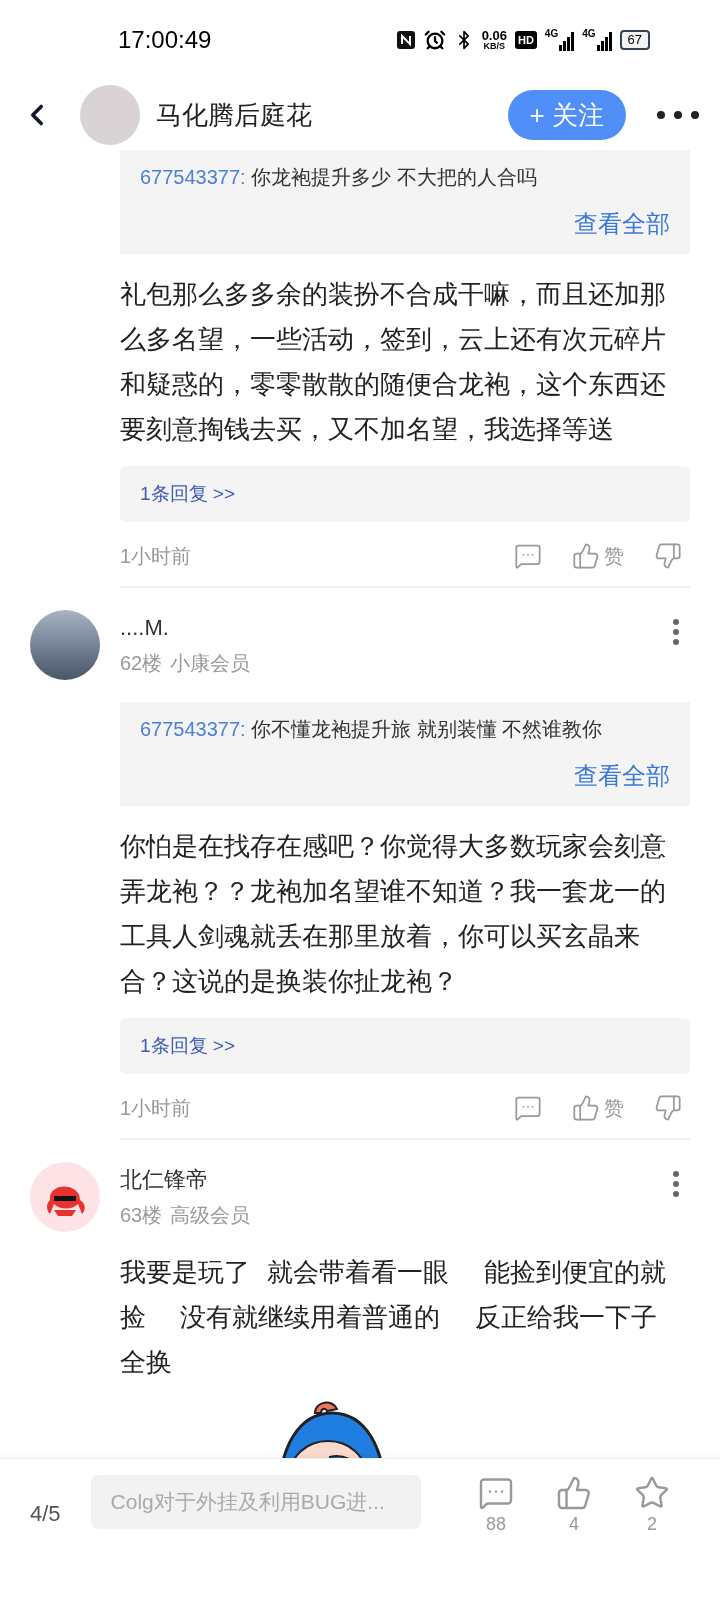 The width and height of the screenshot is (720, 1608). I want to click on battery-icon: 67, so click(634, 40).